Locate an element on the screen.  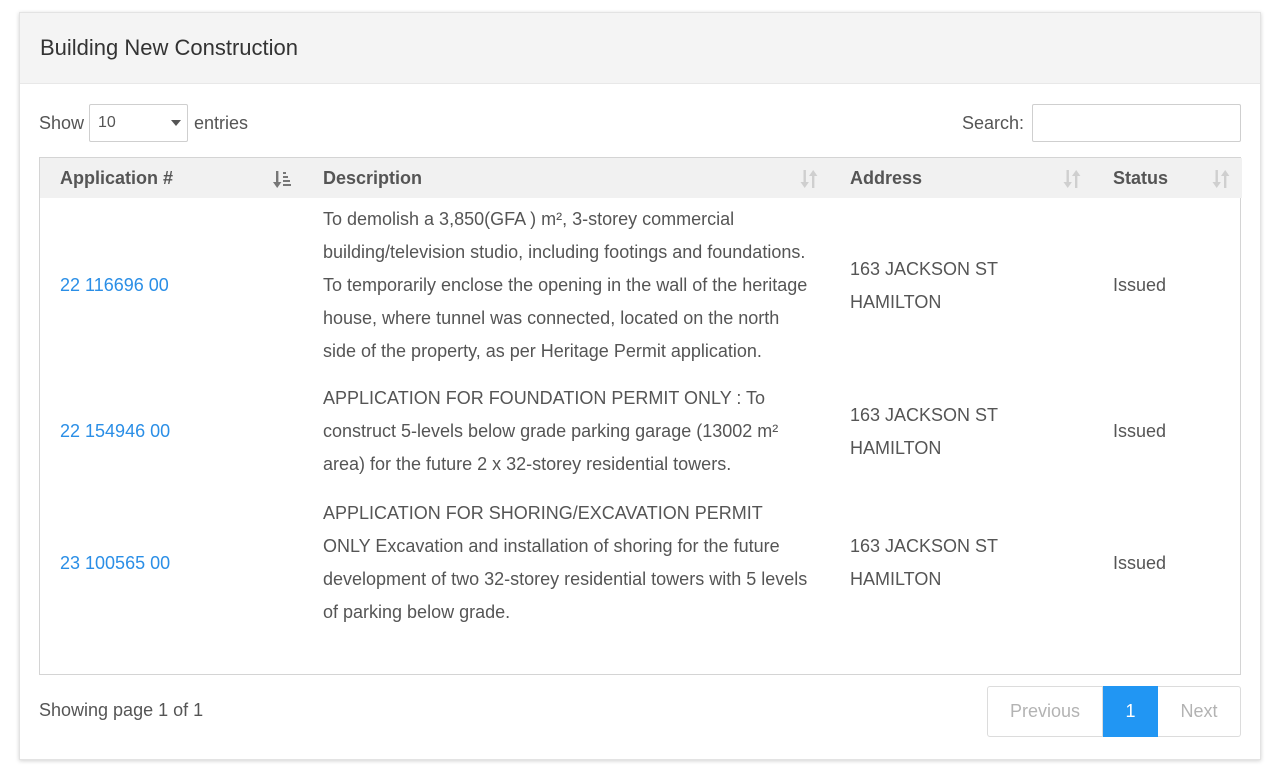
next-page-button: Next is located at coordinates (1199, 711).